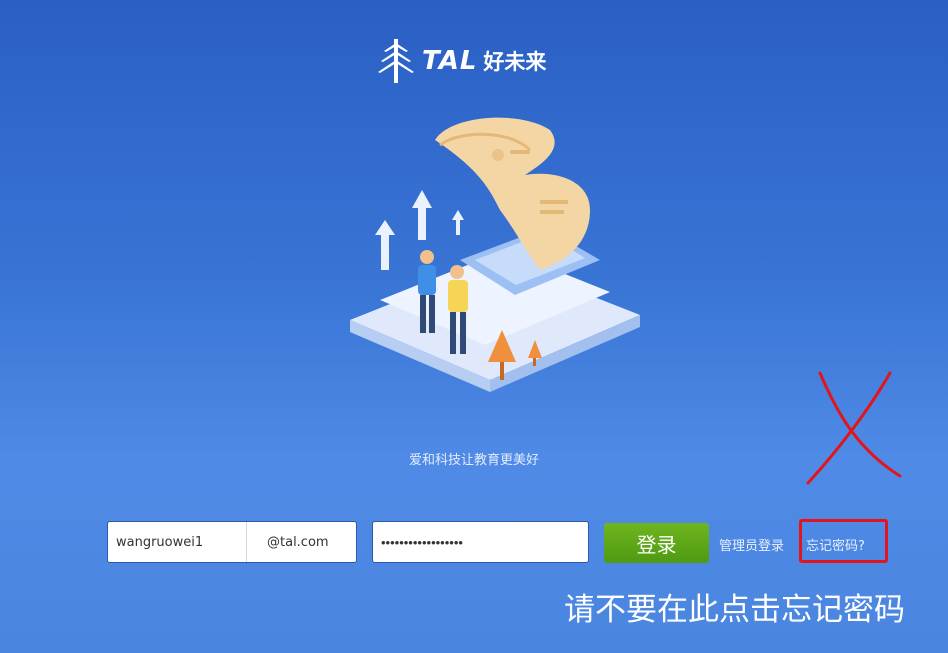 The image size is (948, 653). What do you see at coordinates (177, 542) in the screenshot?
I see `username-input` at bounding box center [177, 542].